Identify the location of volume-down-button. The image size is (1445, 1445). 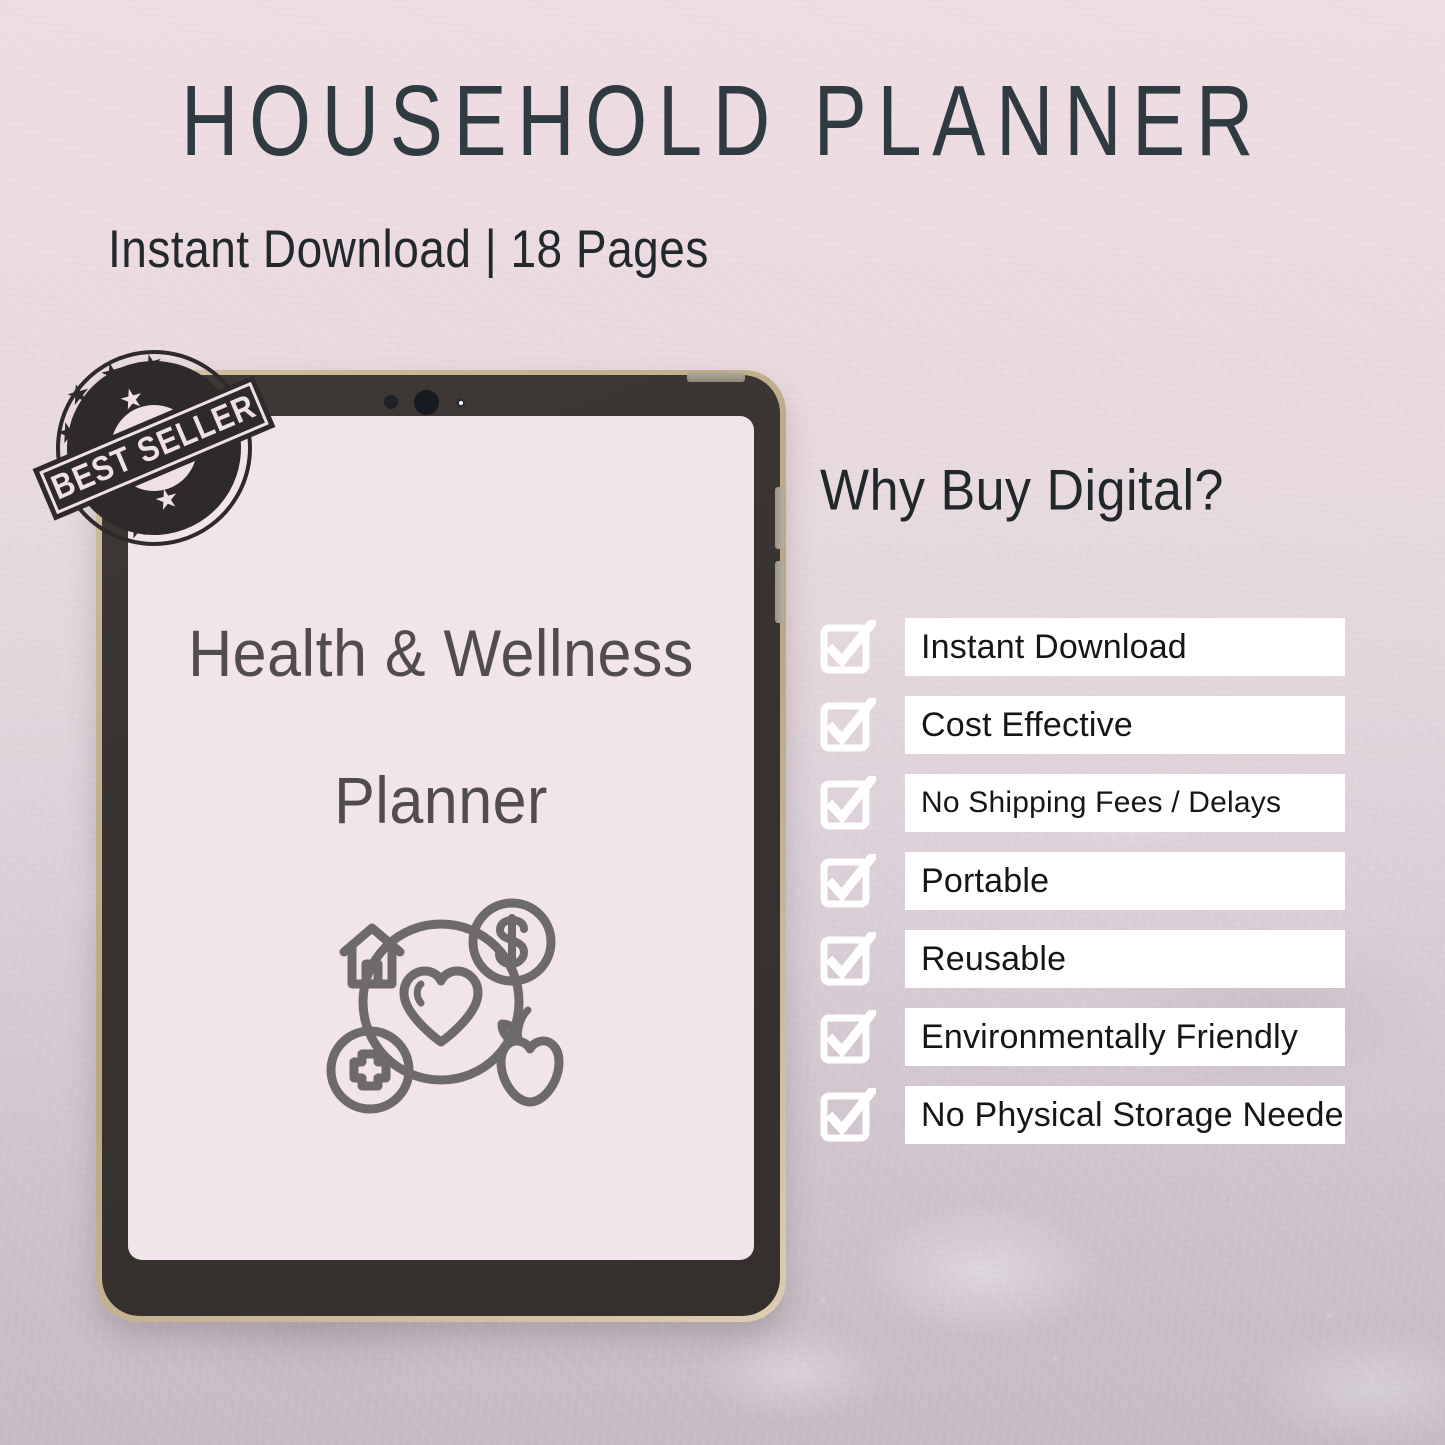
(779, 592).